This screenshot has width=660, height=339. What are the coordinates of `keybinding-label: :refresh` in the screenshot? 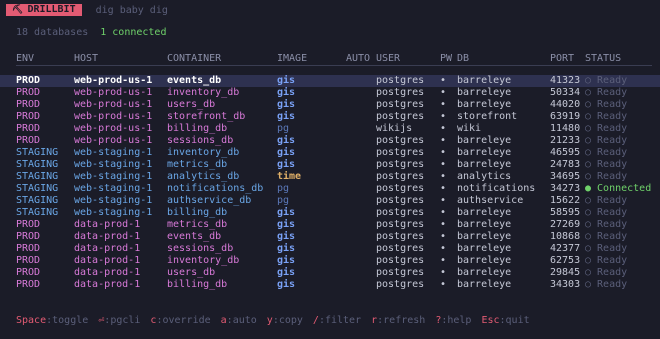 It's located at (401, 320).